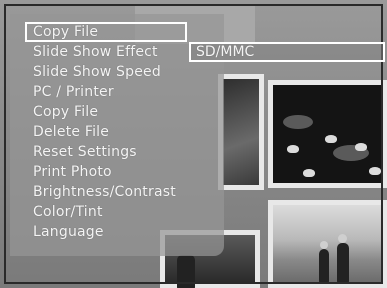 This screenshot has height=288, width=387. Describe the element at coordinates (85, 152) in the screenshot. I see `menu-item-reset-settings: Reset Settings` at that location.